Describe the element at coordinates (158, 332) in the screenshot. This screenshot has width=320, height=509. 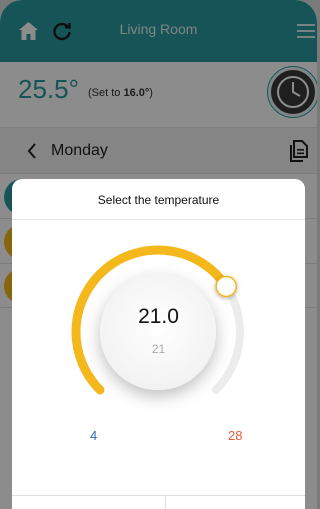
I see `dial-knob` at that location.